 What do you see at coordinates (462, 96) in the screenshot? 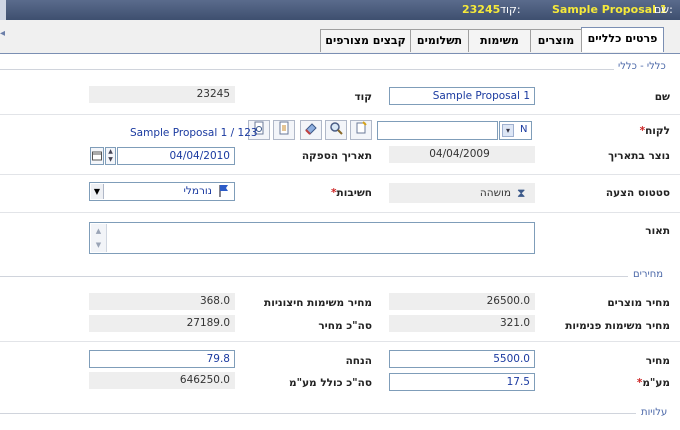
I see `name-field: Sample Proposal 1` at bounding box center [462, 96].